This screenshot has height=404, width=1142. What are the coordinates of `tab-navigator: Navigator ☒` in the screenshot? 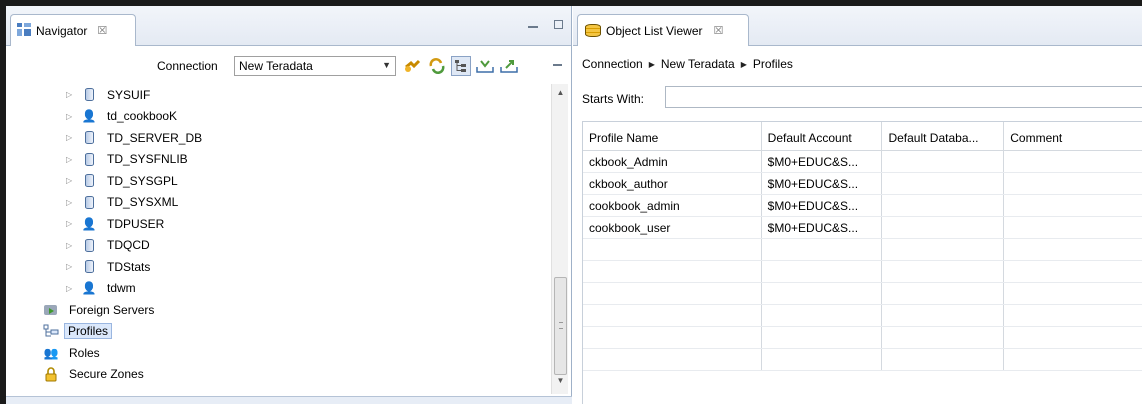 It's located at (73, 30).